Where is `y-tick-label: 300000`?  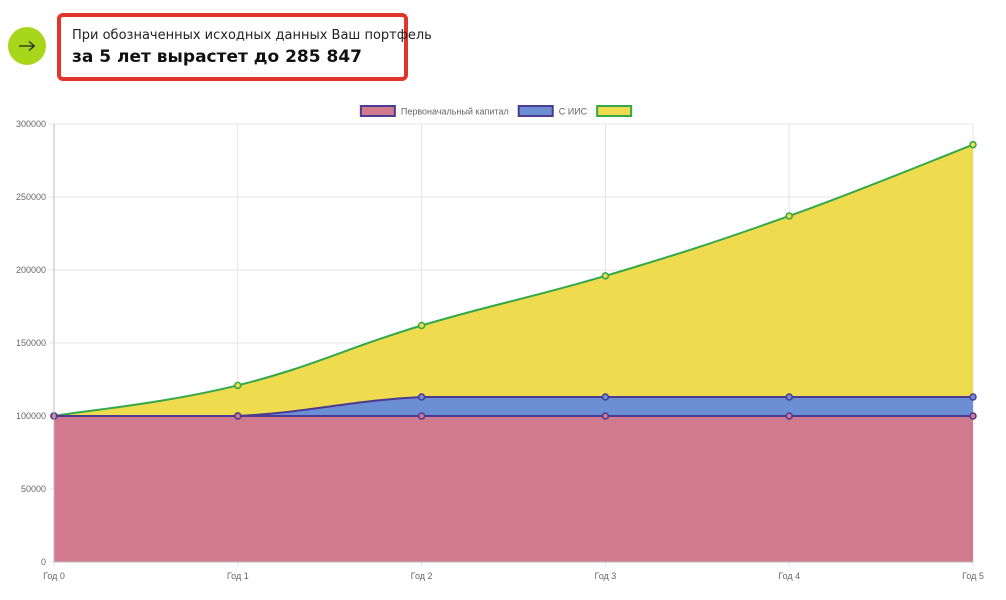 y-tick-label: 300000 is located at coordinates (31, 124).